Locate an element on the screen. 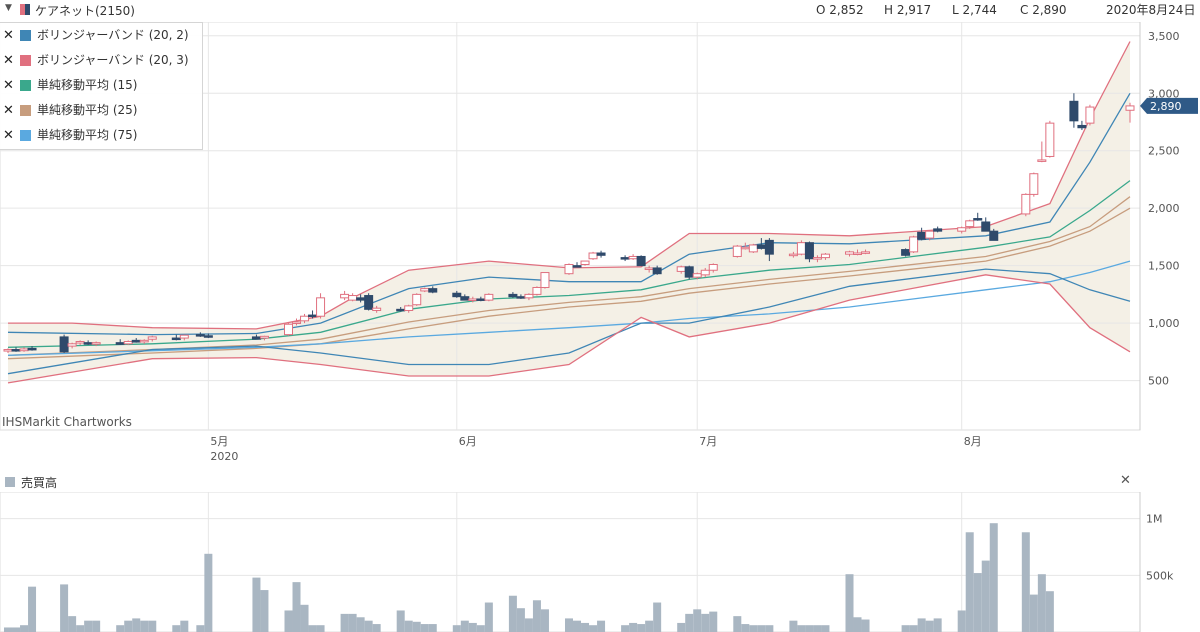  volume-panel-header: 売買高 ✕ is located at coordinates (570, 482).